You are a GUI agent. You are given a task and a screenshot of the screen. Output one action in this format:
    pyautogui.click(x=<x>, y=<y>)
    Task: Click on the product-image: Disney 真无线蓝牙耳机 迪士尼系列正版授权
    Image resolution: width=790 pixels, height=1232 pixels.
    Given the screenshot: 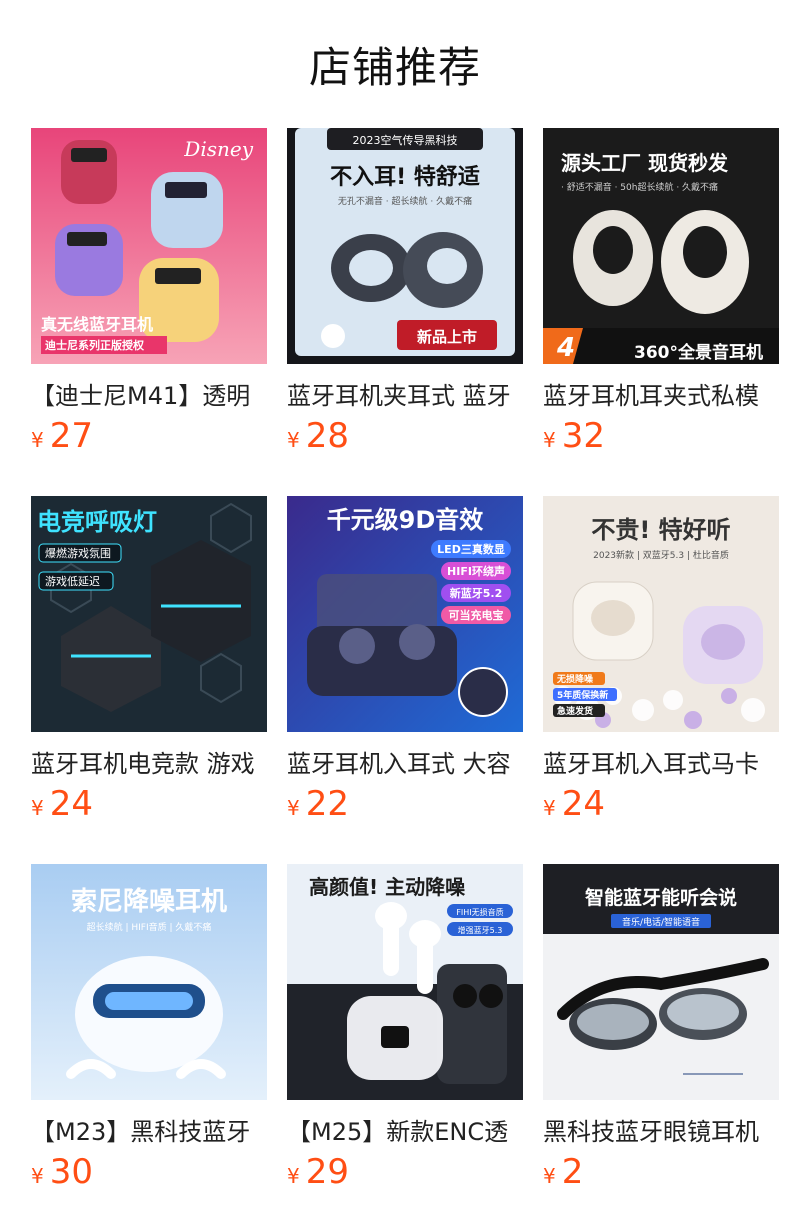 What is the action you would take?
    pyautogui.click(x=149, y=246)
    